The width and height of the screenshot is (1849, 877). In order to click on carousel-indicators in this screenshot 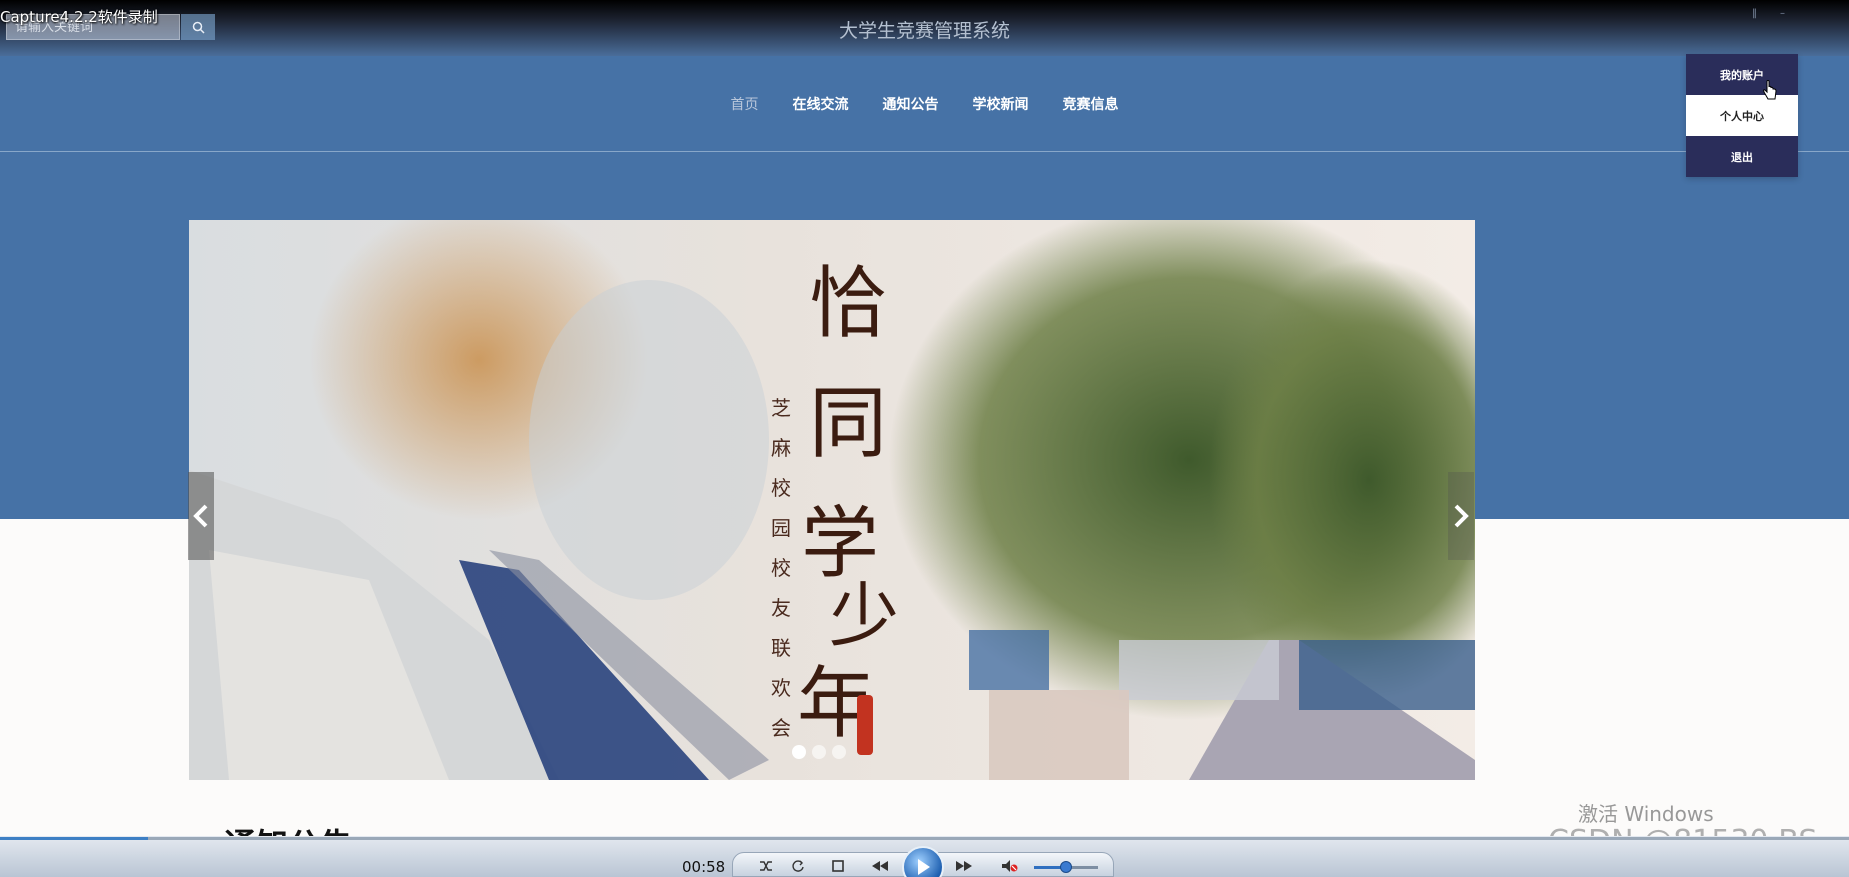, I will do `click(819, 752)`.